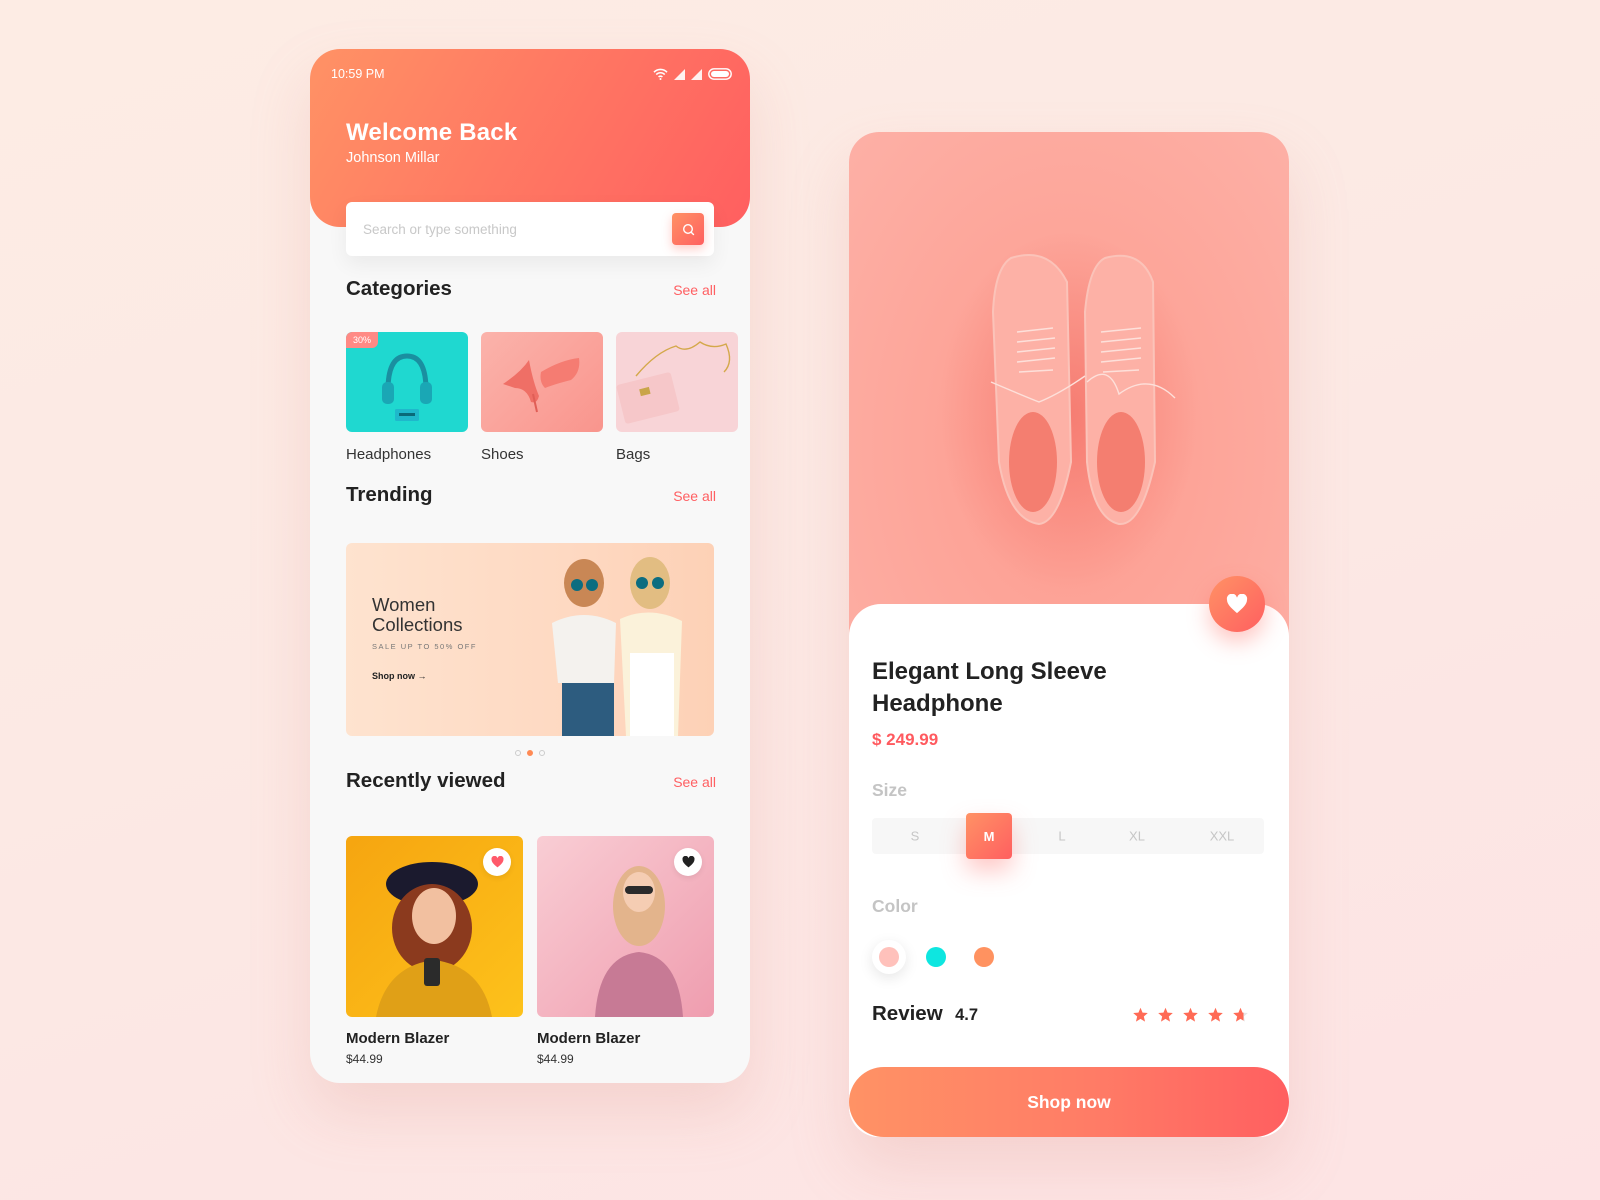 The image size is (1600, 1200). Describe the element at coordinates (617, 646) in the screenshot. I see `banner-models-photo` at that location.